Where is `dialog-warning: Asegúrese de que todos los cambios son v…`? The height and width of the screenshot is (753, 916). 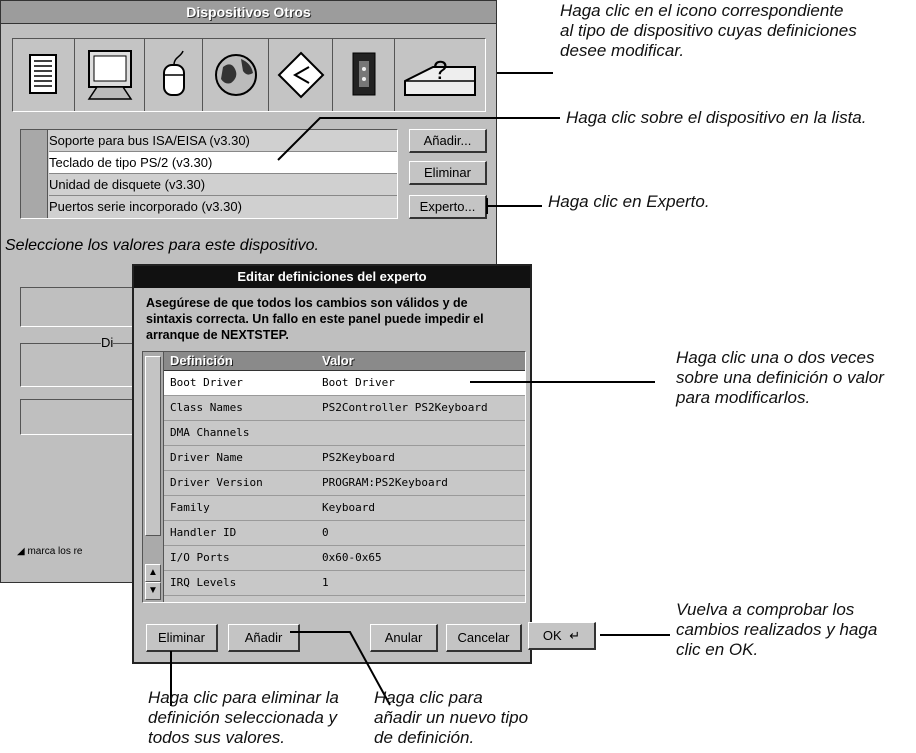
dialog-warning: Asegúrese de que todos los cambios son v… is located at coordinates (315, 319).